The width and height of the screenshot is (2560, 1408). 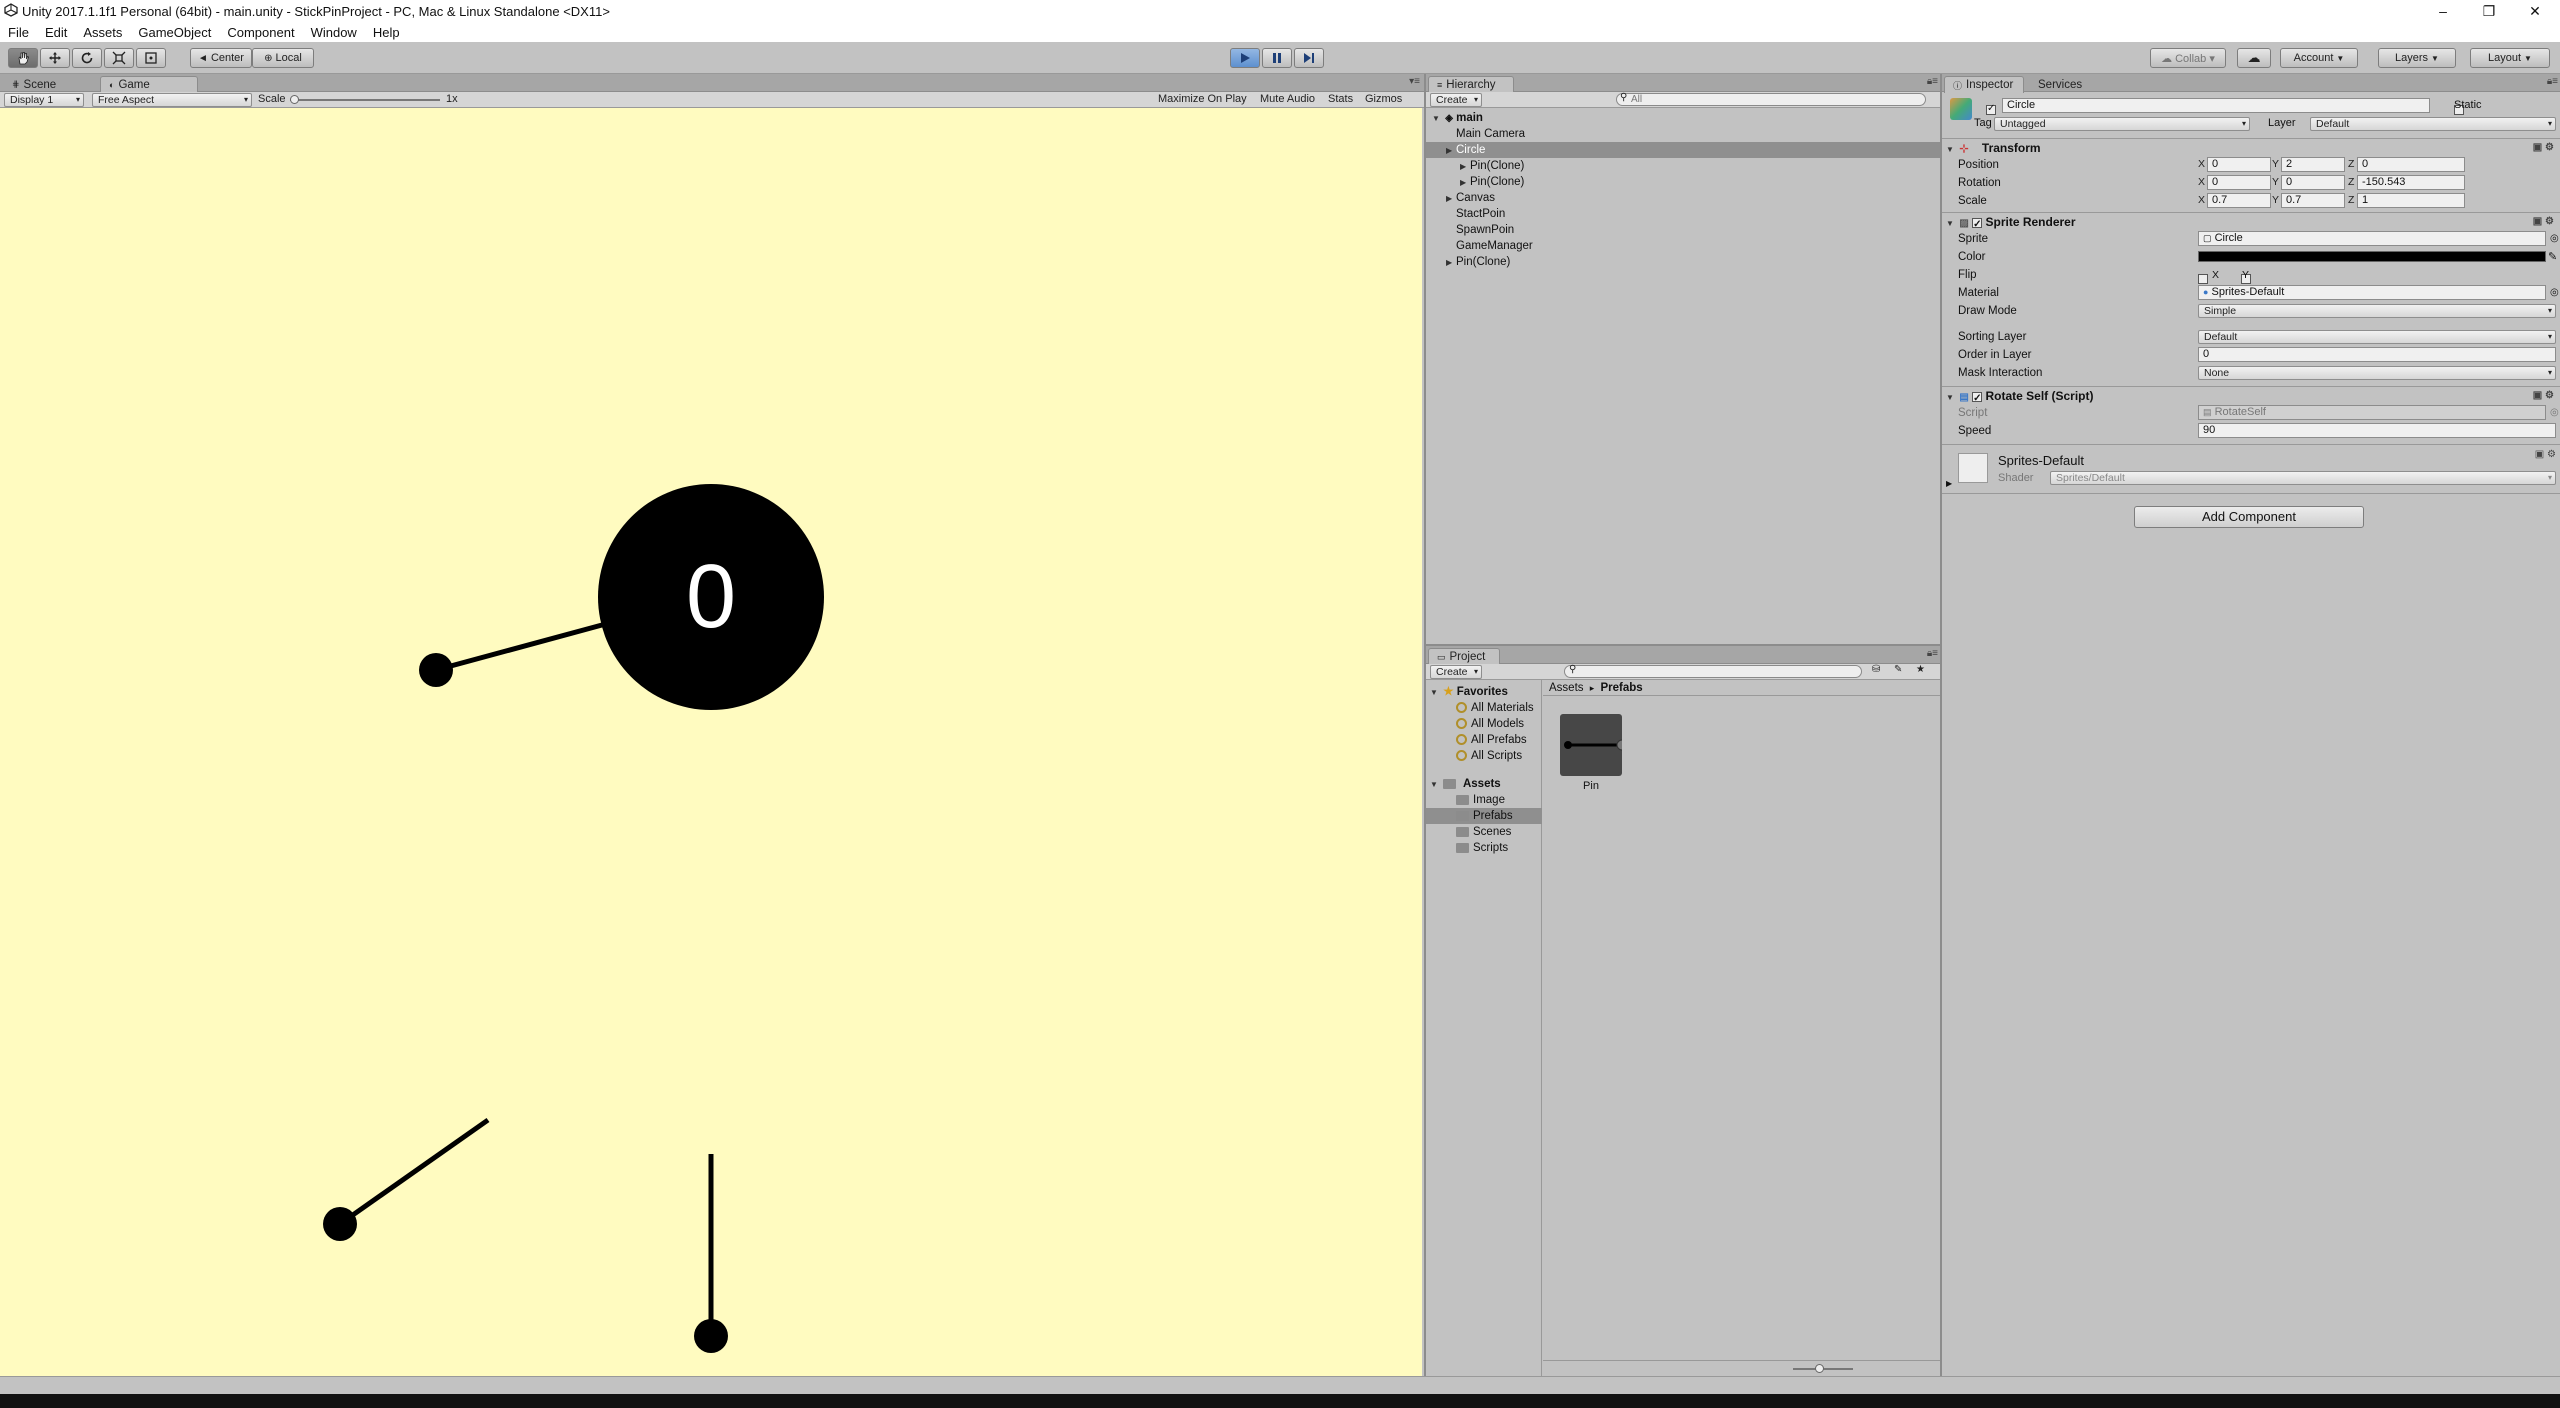 I want to click on position-z-axis-label: Z, so click(x=2351, y=164).